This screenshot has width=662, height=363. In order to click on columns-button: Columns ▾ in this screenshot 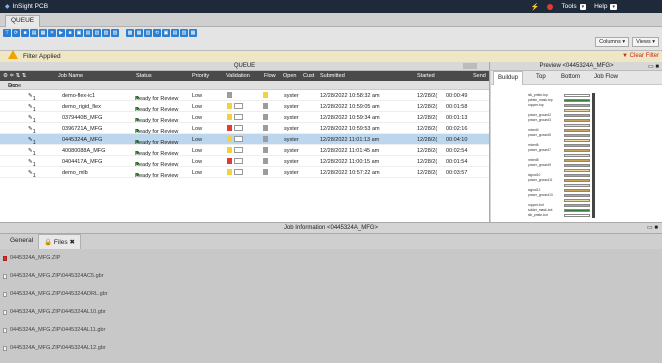, I will do `click(612, 42)`.